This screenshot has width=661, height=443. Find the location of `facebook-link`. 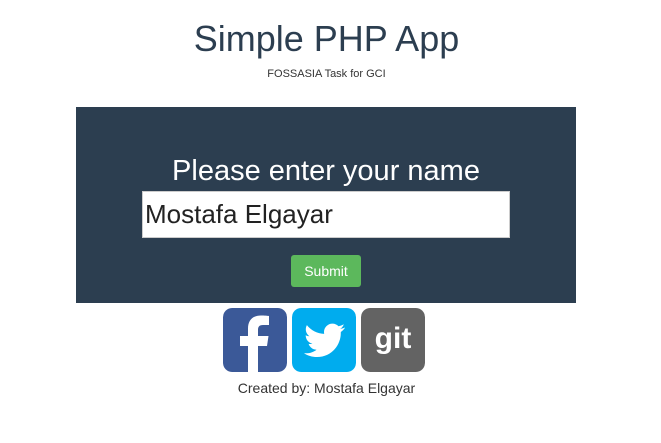

facebook-link is located at coordinates (255, 340).